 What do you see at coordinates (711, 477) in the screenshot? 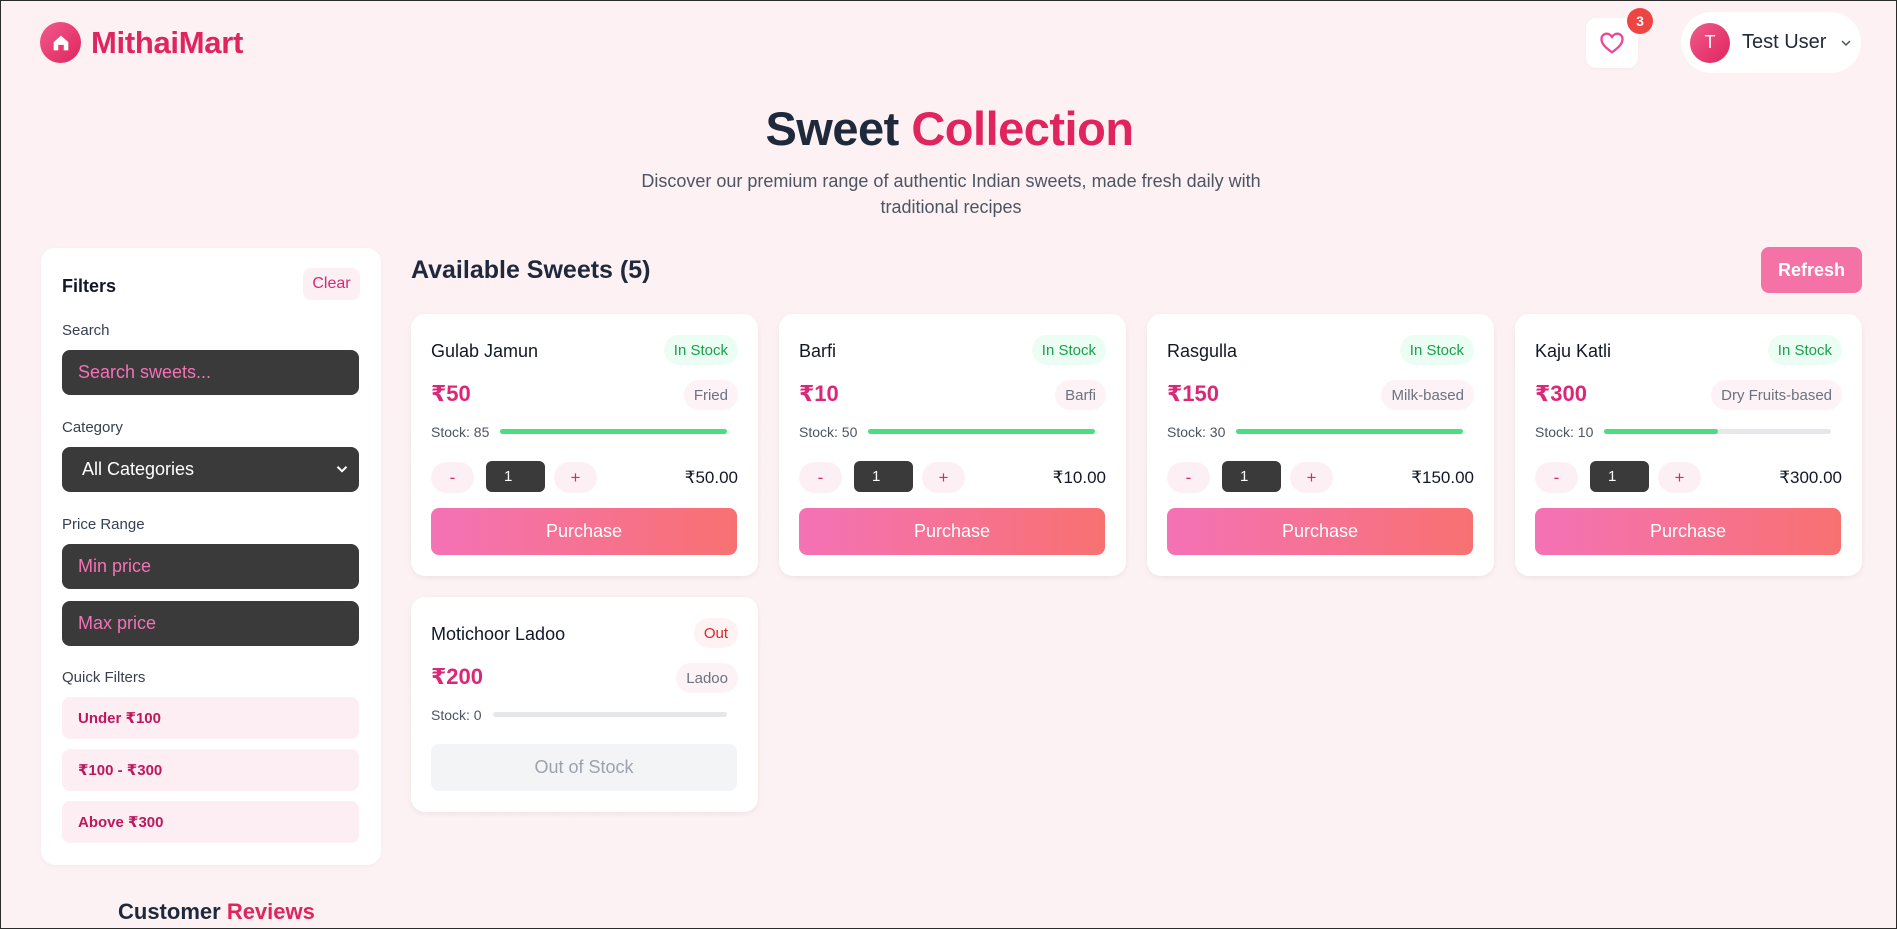
I see `line-total: ₹50.00` at bounding box center [711, 477].